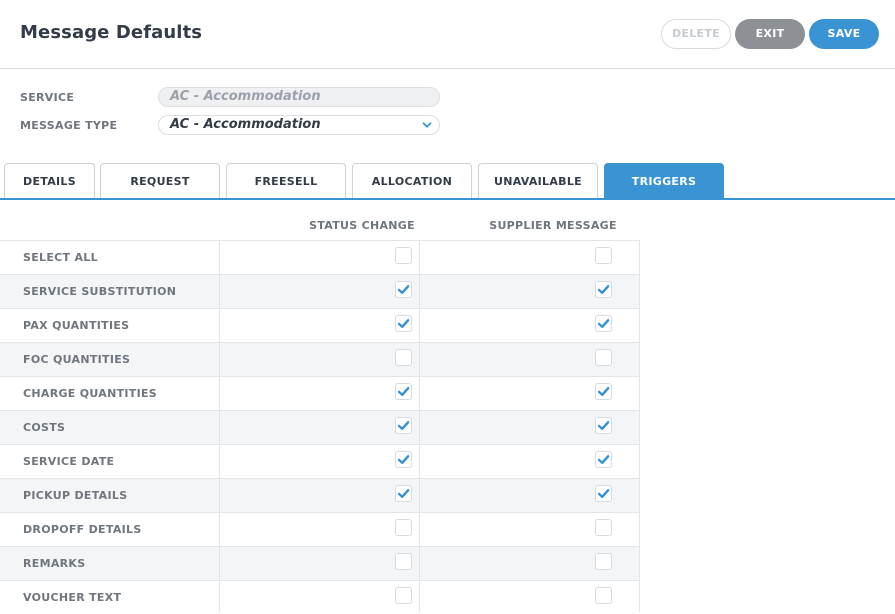 This screenshot has height=614, width=895. Describe the element at coordinates (770, 34) in the screenshot. I see `exit-button: EXIT` at that location.